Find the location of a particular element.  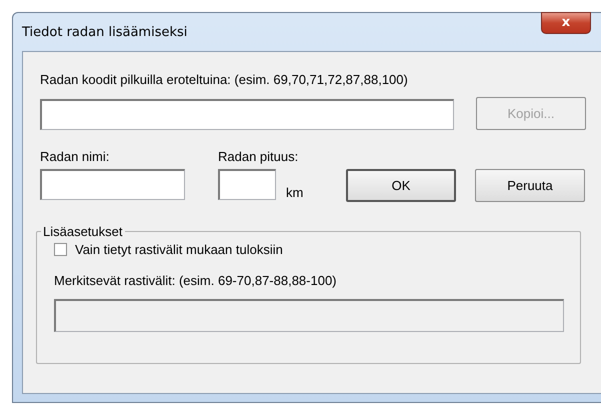

codes-label: Radan koodit pilkuilla eroteltuina: (esim. 69,70,71,72,87,88,100) is located at coordinates (224, 79).